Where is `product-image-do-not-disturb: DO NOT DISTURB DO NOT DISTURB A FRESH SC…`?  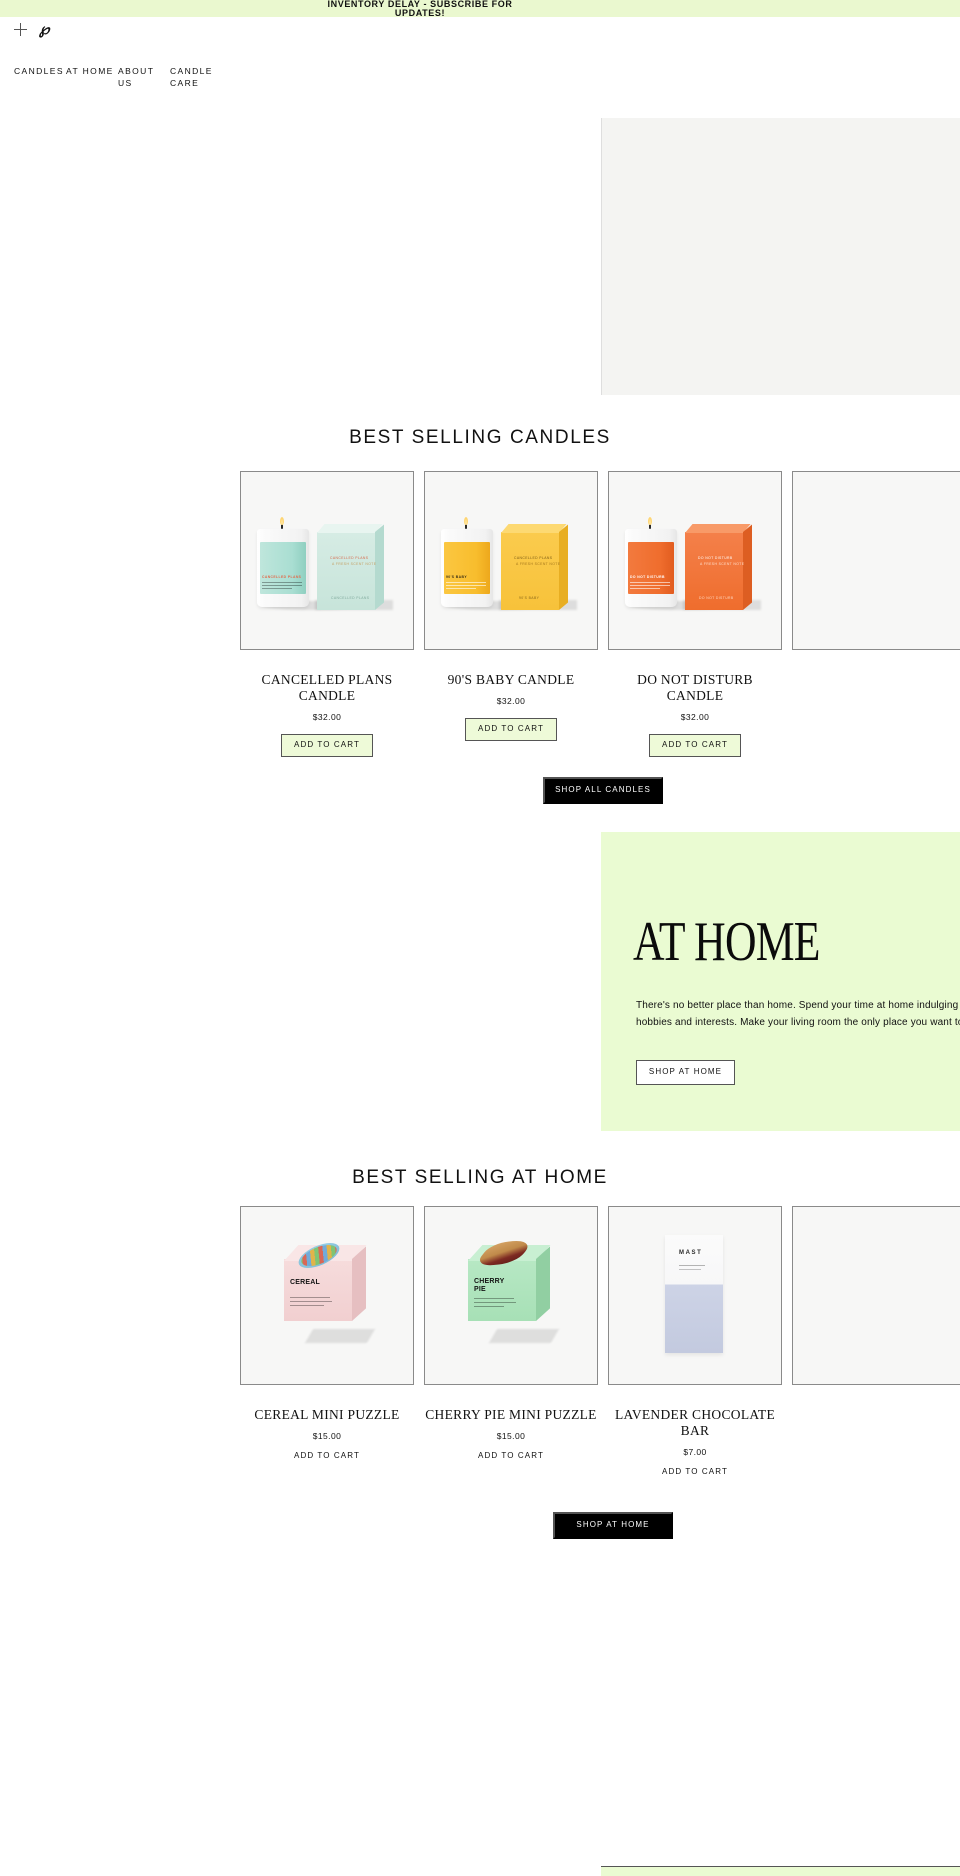
product-image-do-not-disturb: DO NOT DISTURB DO NOT DISTURB A FRESH SC… is located at coordinates (695, 560).